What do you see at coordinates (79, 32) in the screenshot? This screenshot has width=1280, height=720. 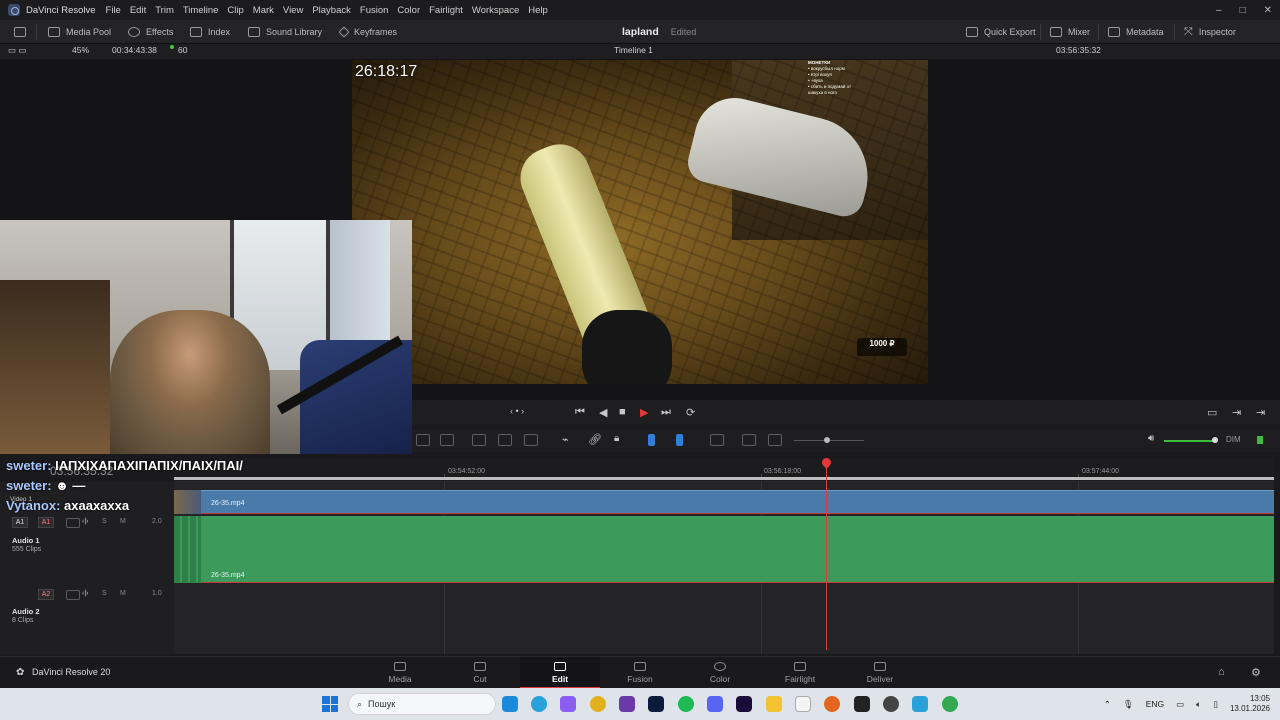 I see `media-pool-button: Media Pool` at bounding box center [79, 32].